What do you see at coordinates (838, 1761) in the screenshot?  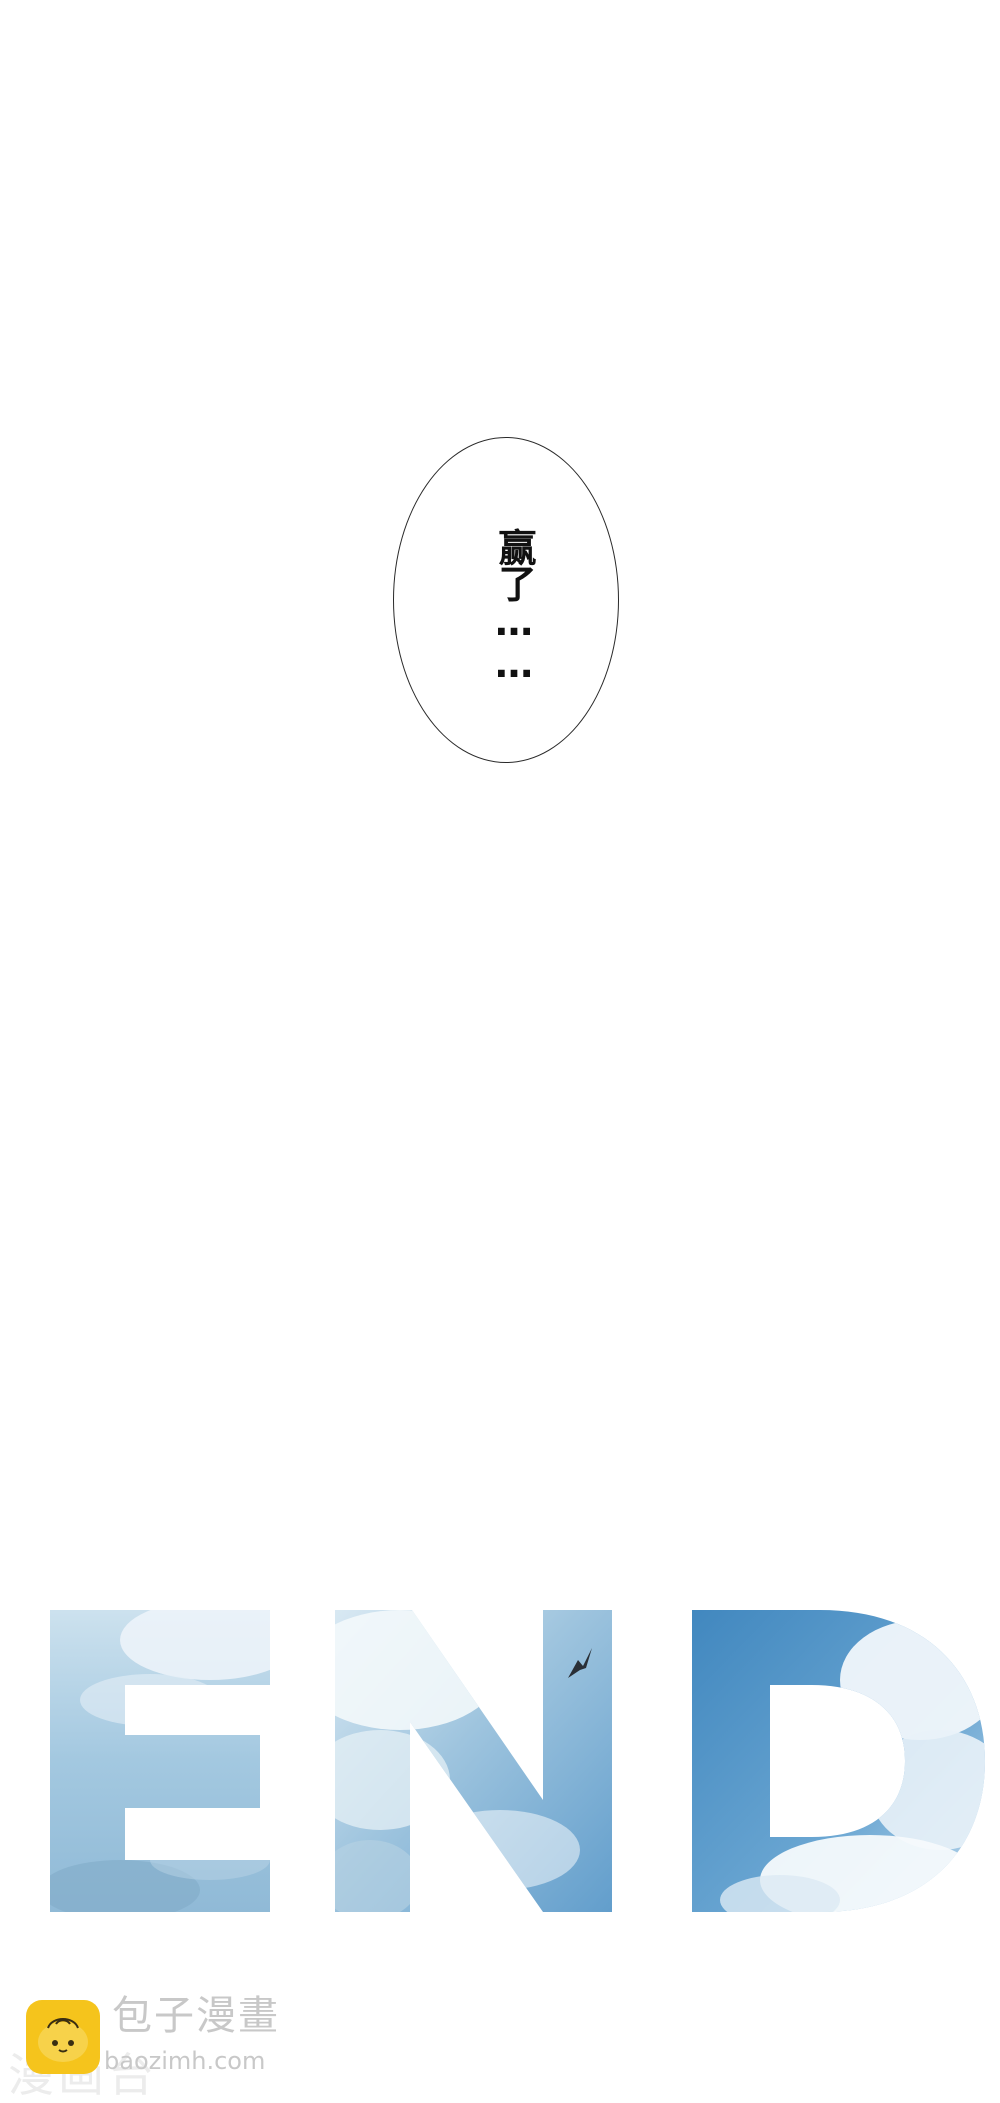 I see `end-letter-d` at bounding box center [838, 1761].